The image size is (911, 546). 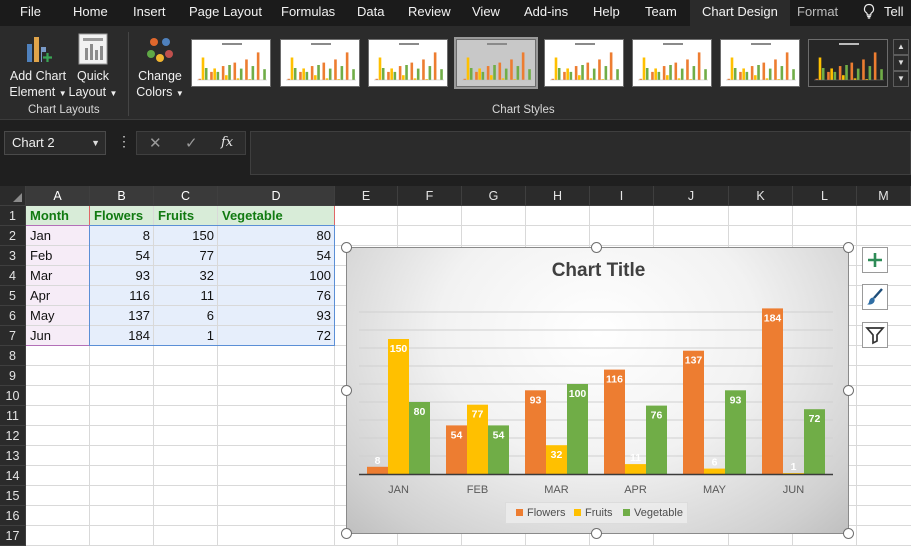 I want to click on tab-format: Format, so click(x=817, y=13).